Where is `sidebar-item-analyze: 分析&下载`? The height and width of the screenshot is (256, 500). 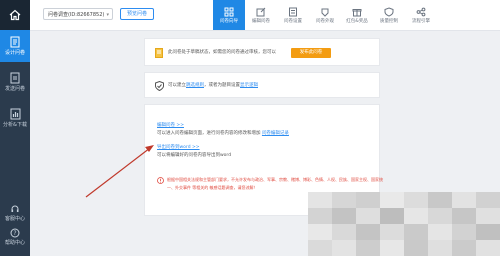
sidebar-item-analyze: 分析&下载 is located at coordinates (15, 118).